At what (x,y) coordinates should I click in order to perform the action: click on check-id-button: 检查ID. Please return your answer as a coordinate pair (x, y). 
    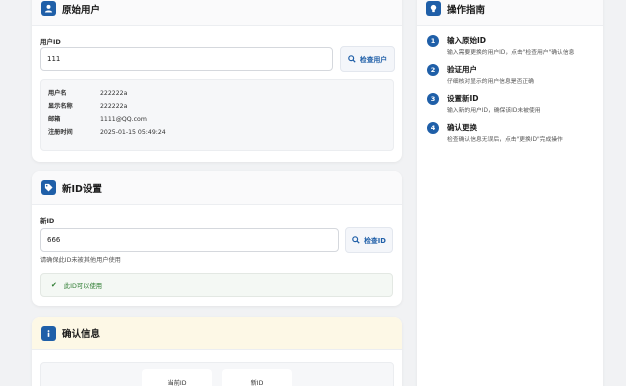
    Looking at the image, I should click on (369, 240).